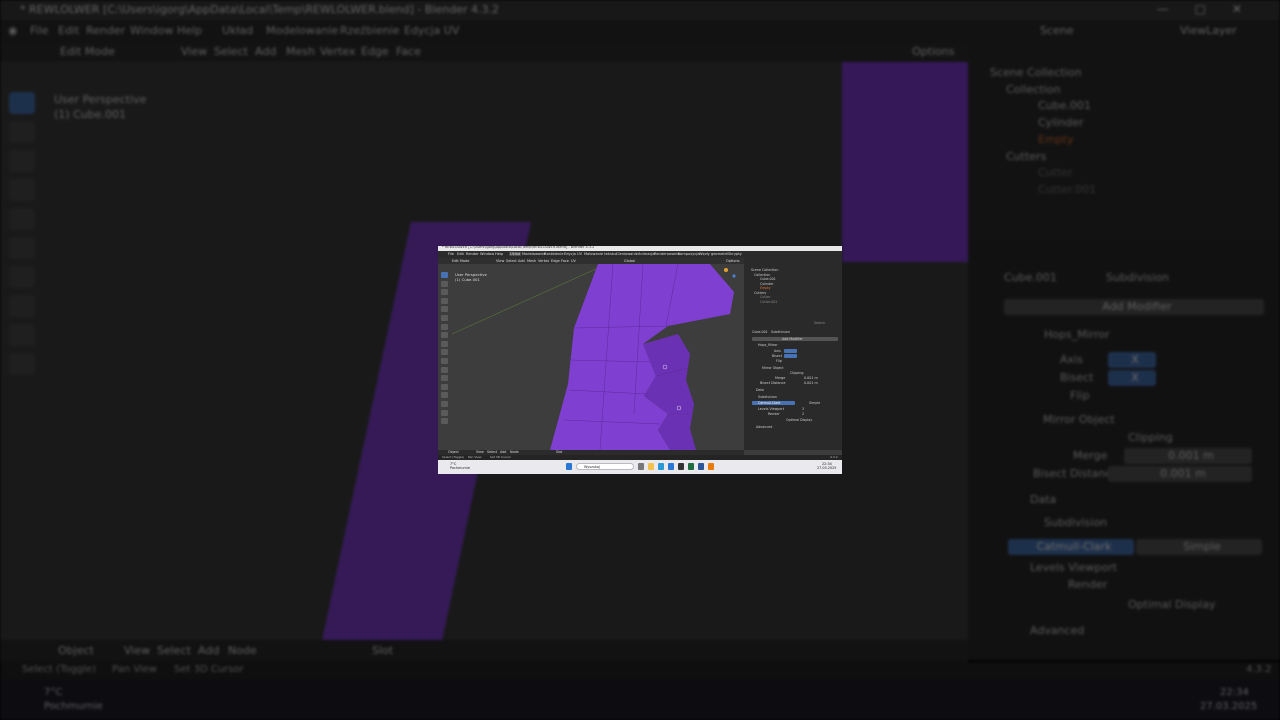 Image resolution: width=1280 pixels, height=720 pixels. What do you see at coordinates (105, 30) in the screenshot?
I see `menu-render: Render` at bounding box center [105, 30].